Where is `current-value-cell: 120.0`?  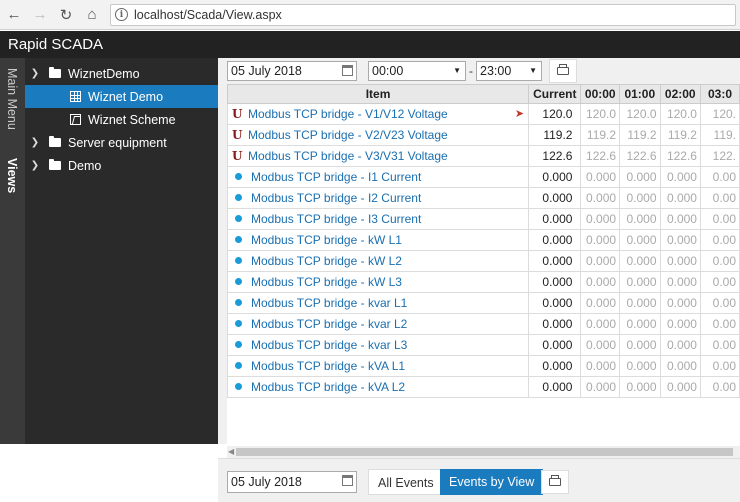
current-value-cell: 120.0 is located at coordinates (555, 114).